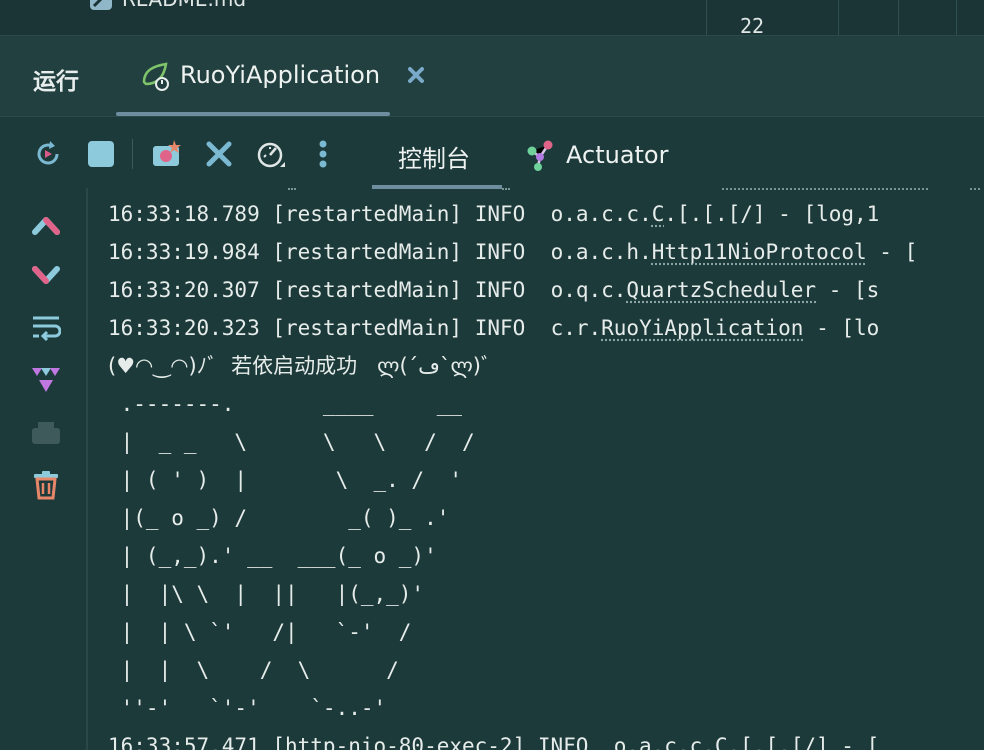 This screenshot has height=750, width=984. Describe the element at coordinates (279, 518) in the screenshot. I see `ascii-banner-line: |(_ o _) / _( )_ .'` at that location.